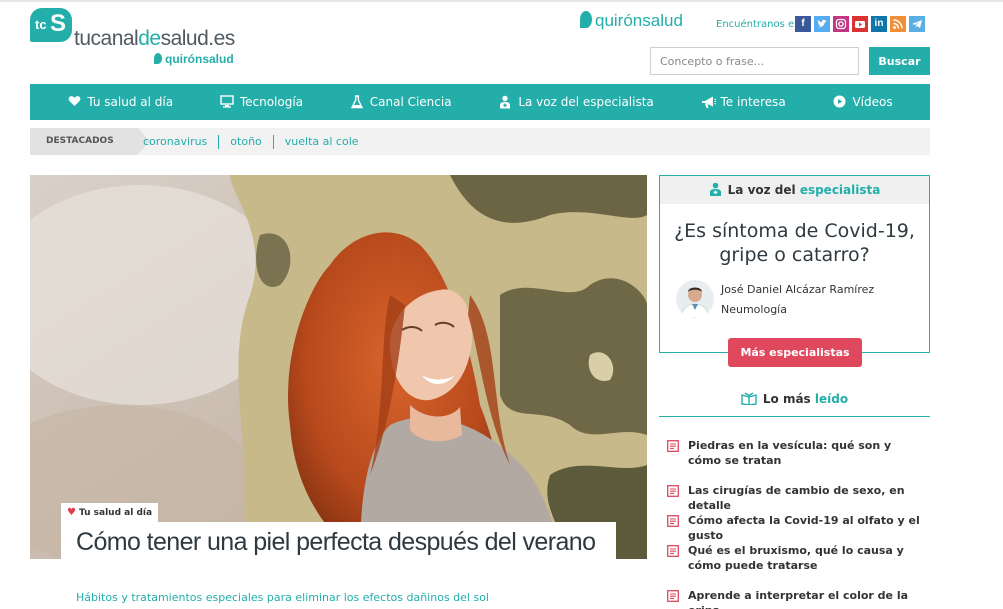 This screenshot has height=609, width=1003. Describe the element at coordinates (227, 102) in the screenshot. I see `monitor-icon` at that location.